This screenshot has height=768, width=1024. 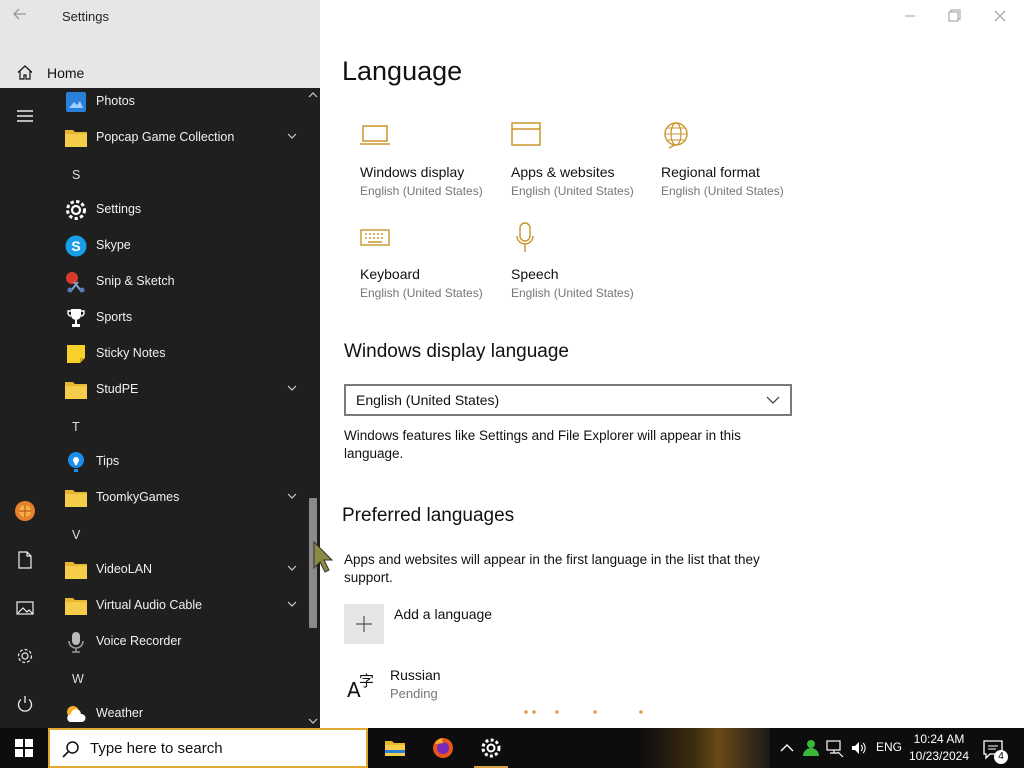 What do you see at coordinates (859, 748) in the screenshot?
I see `volume-icon` at bounding box center [859, 748].